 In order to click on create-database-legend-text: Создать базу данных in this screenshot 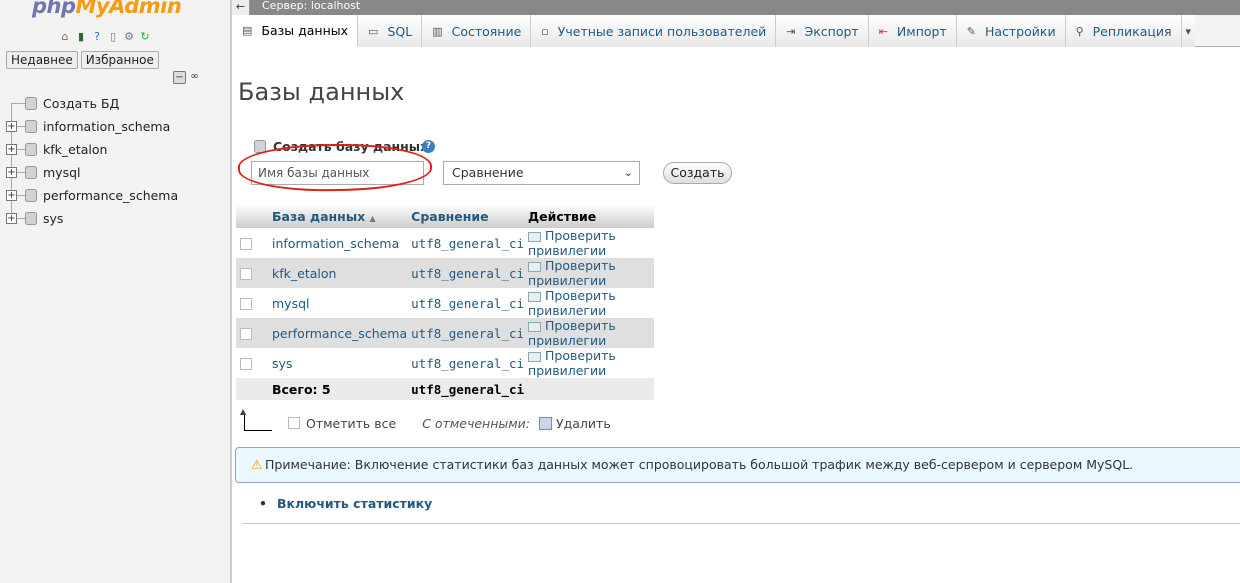, I will do `click(351, 146)`.